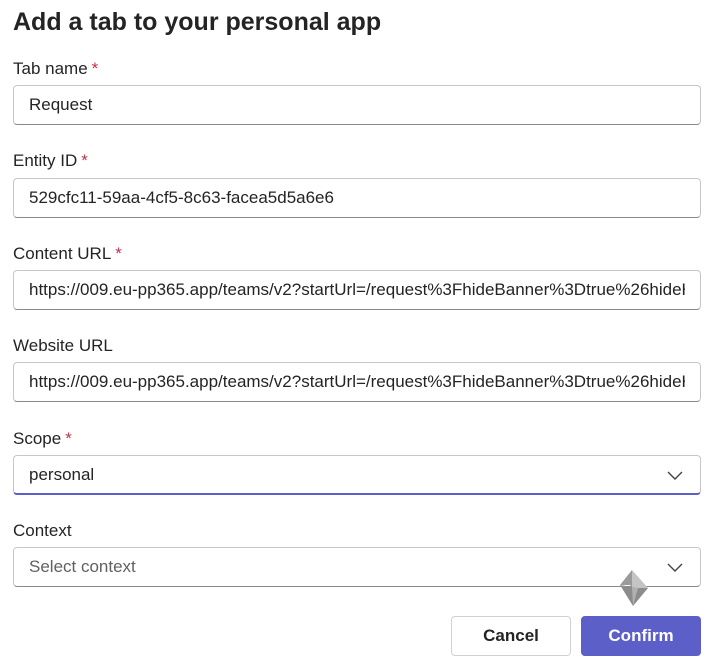 The image size is (717, 670). What do you see at coordinates (511, 636) in the screenshot?
I see `cancel-button: Cancel` at bounding box center [511, 636].